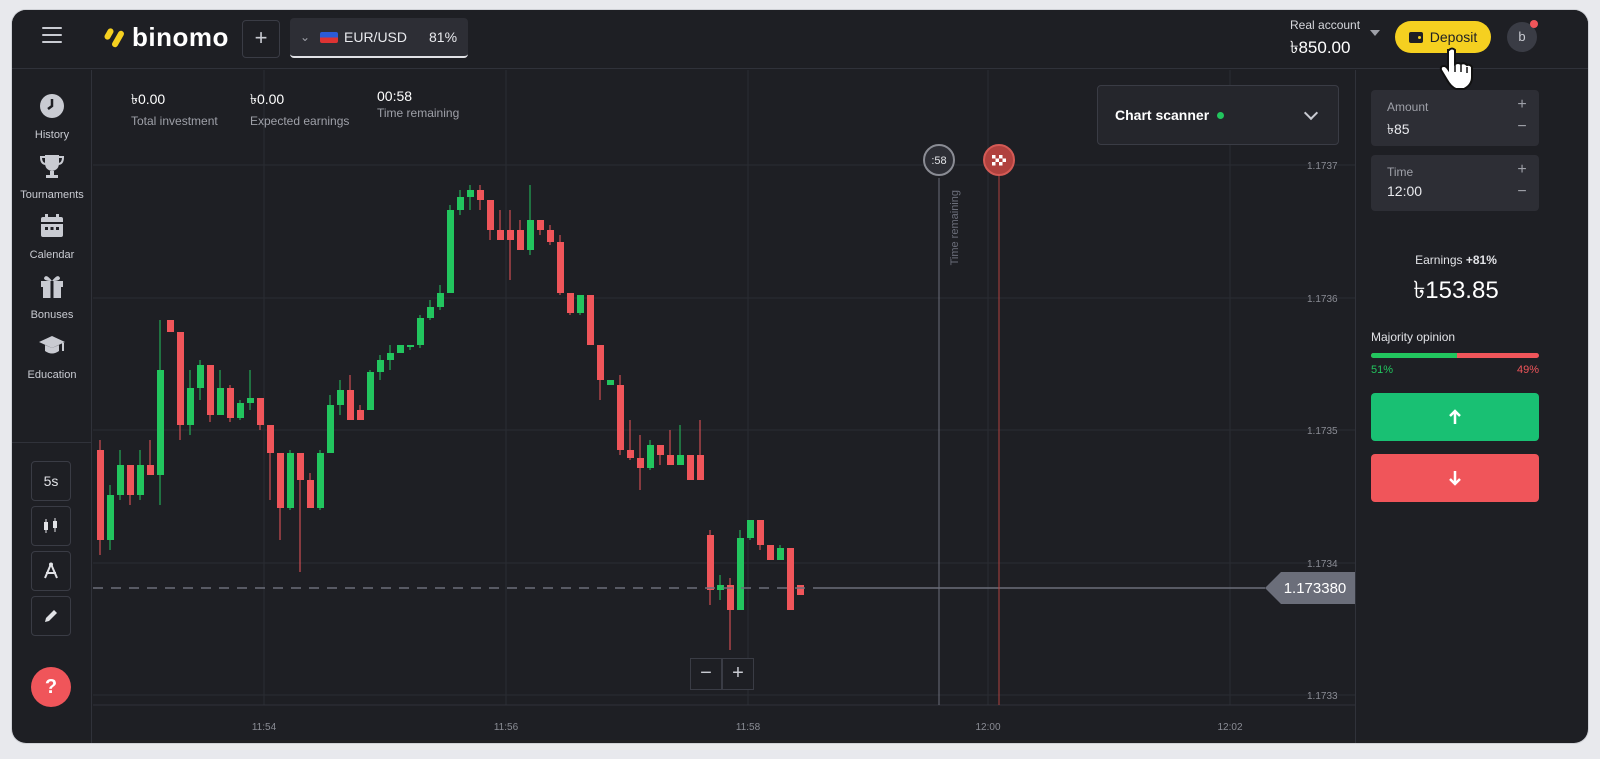  I want to click on logo-mark-icon, so click(114, 38).